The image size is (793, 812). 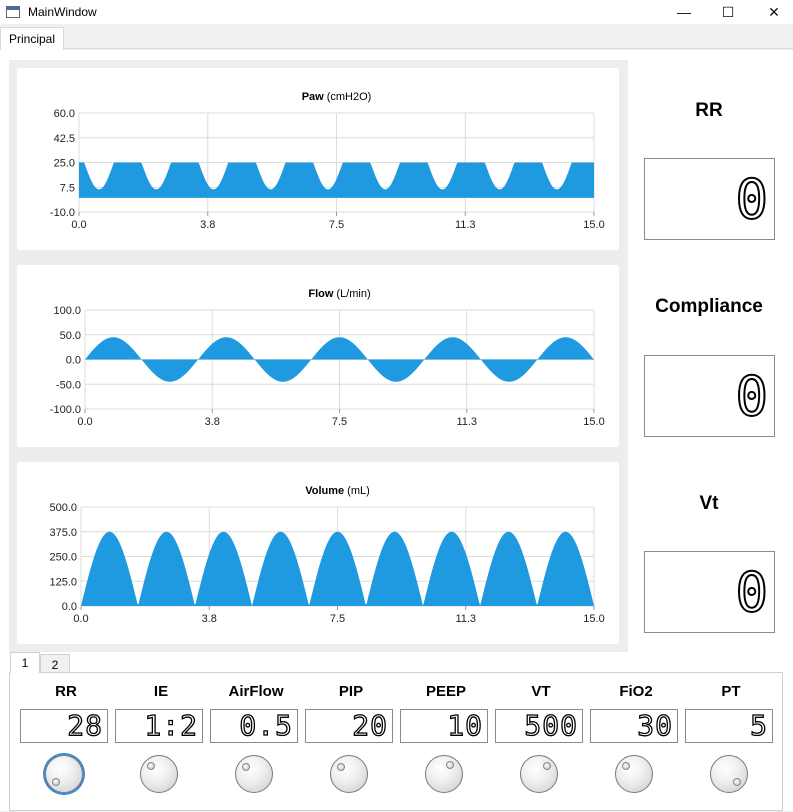 What do you see at coordinates (64, 139) in the screenshot?
I see `paw-y-tick-label: 42.5` at bounding box center [64, 139].